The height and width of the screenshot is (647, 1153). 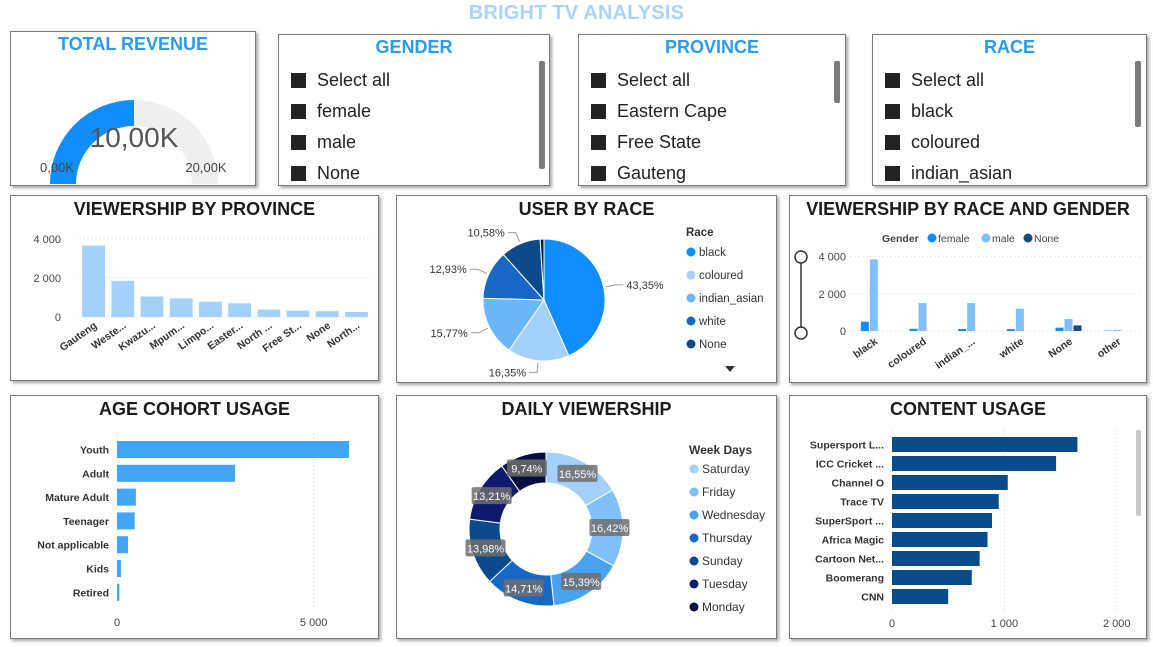 I want to click on legend-label: indian_asian, so click(x=731, y=299).